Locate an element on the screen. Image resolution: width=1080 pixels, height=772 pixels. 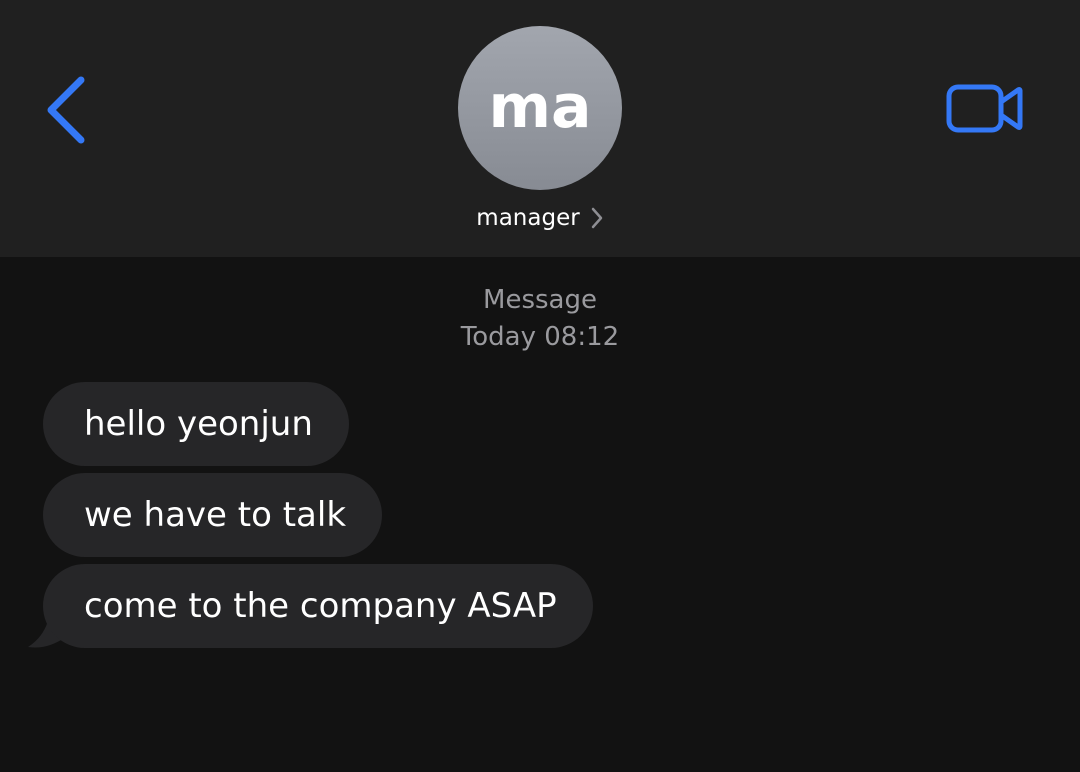
video-camera-icon is located at coordinates (984, 108).